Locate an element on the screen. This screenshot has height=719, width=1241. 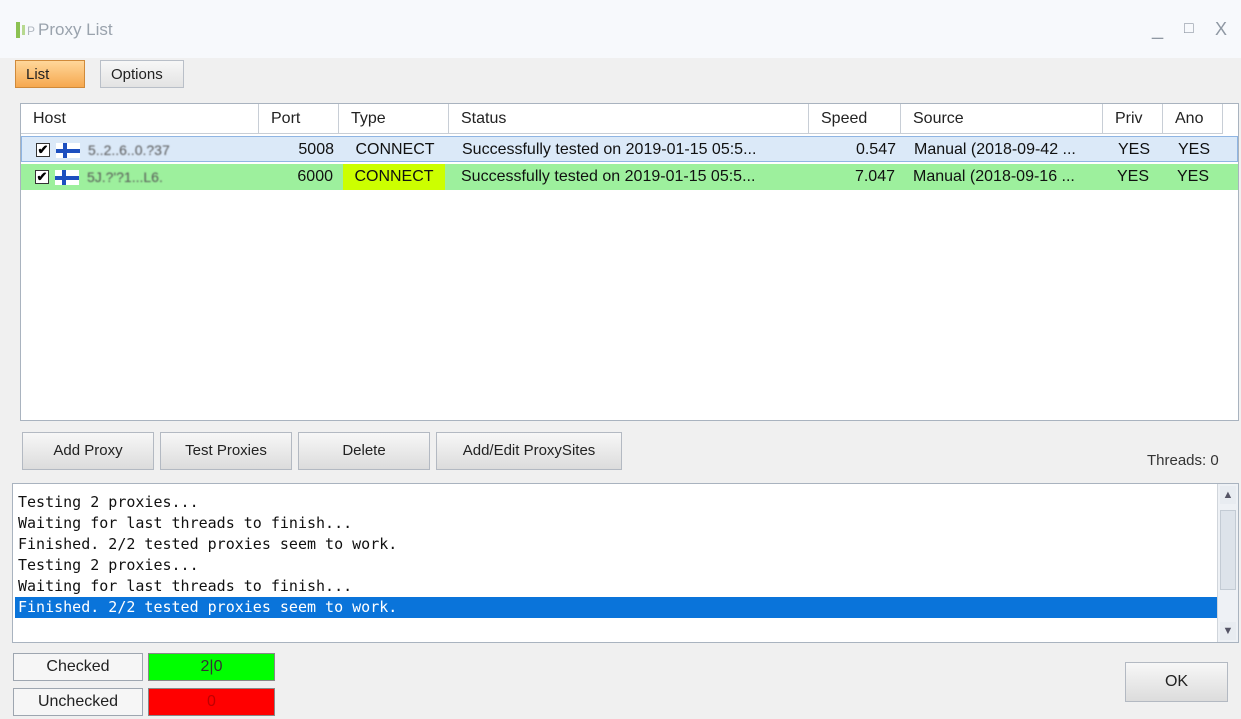
column-header-speed: Speed is located at coordinates (855, 119).